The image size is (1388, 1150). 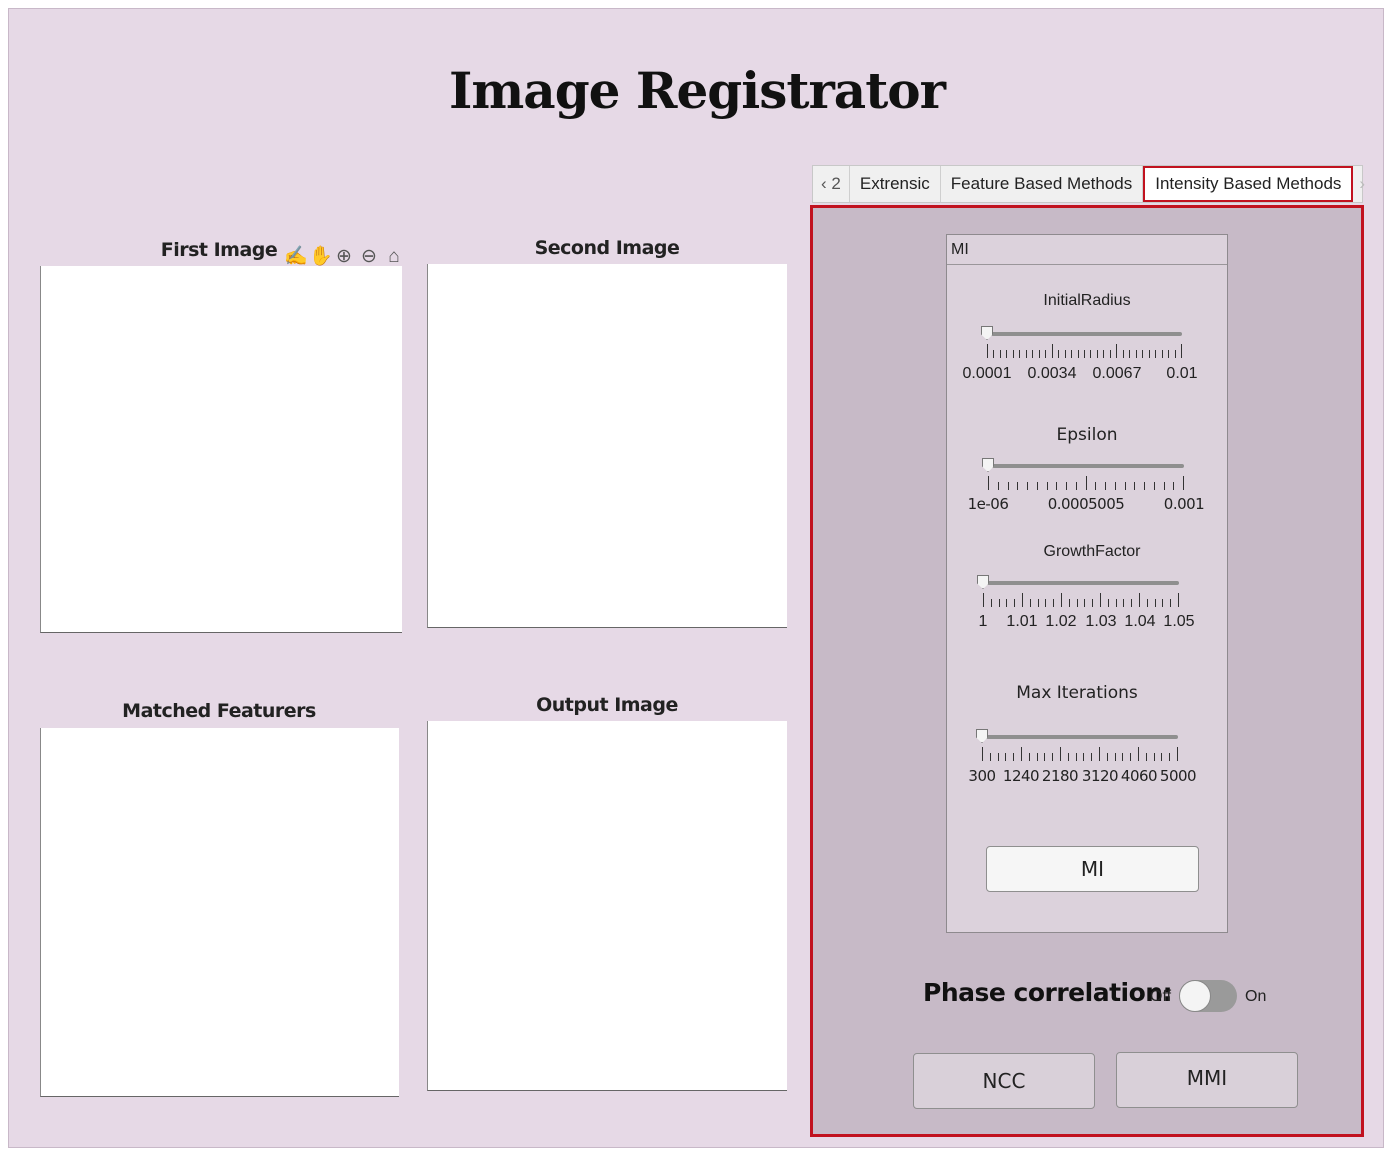 What do you see at coordinates (1087, 340) in the screenshot?
I see `initial-radius-slider: InitialRadius 0.0001 0.0034 0.0067 0.01` at bounding box center [1087, 340].